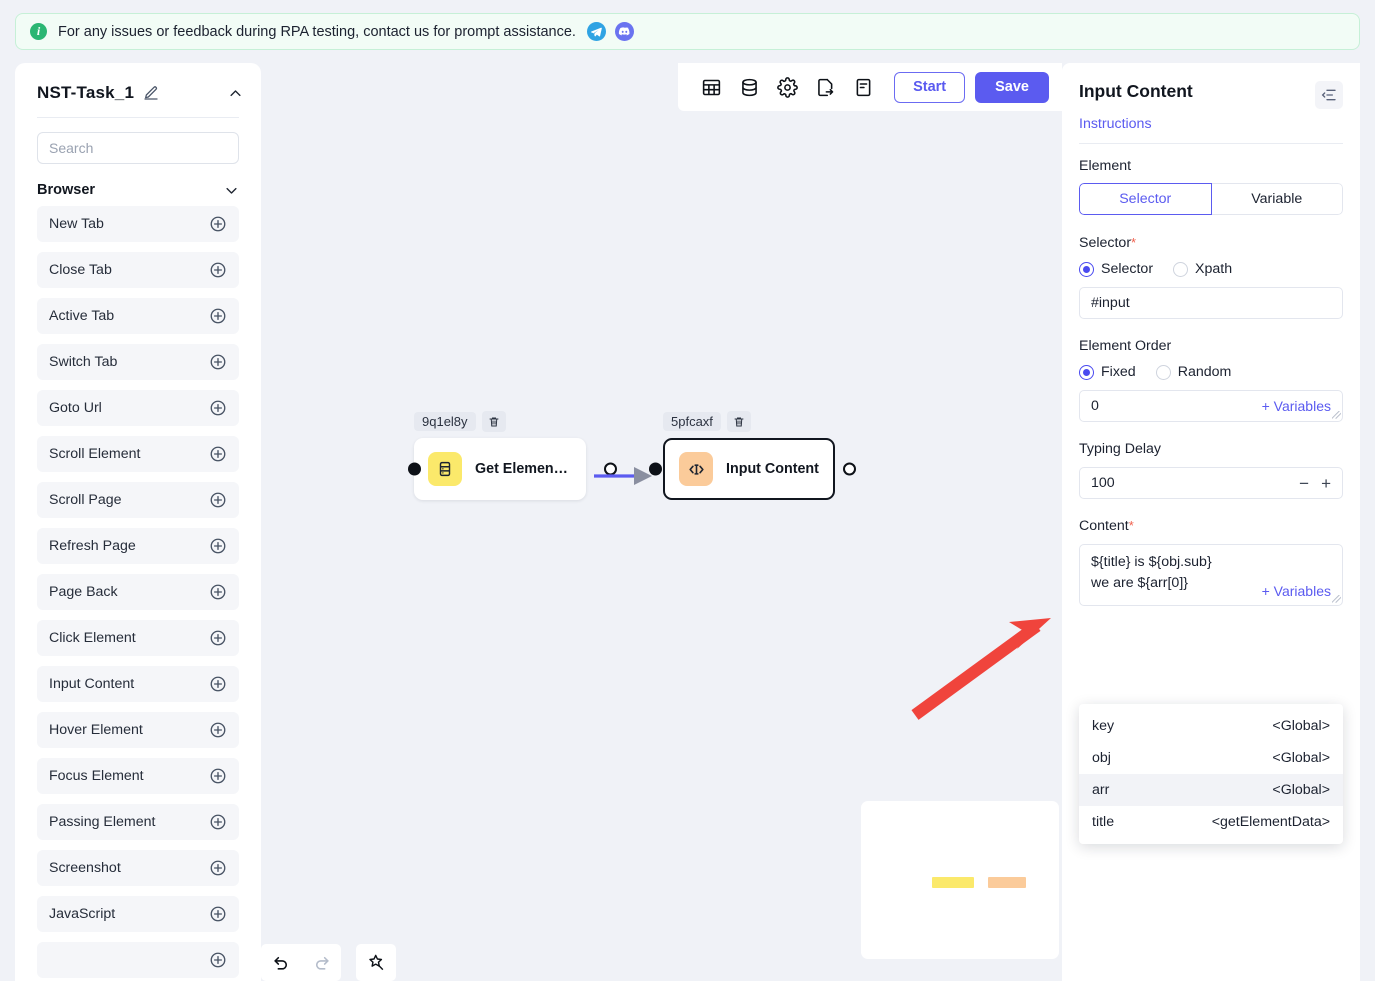  Describe the element at coordinates (138, 592) in the screenshot. I see `sidebar-item-page-back: Page Back` at that location.